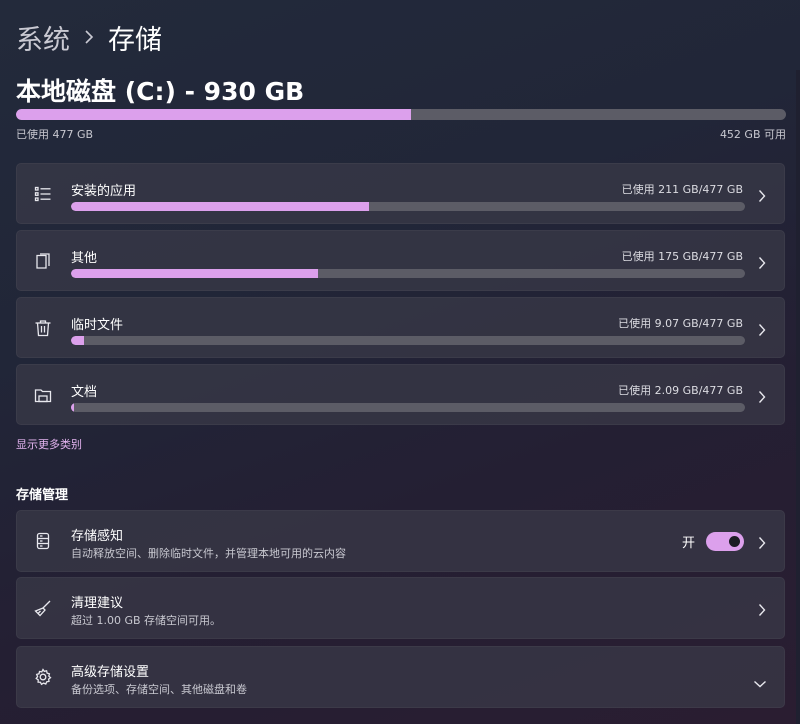 Image resolution: width=800 pixels, height=724 pixels. Describe the element at coordinates (400, 608) in the screenshot. I see `cleanup-recommendations-row: 清理建议 超过 1.00 GB 存储空间可用。` at that location.